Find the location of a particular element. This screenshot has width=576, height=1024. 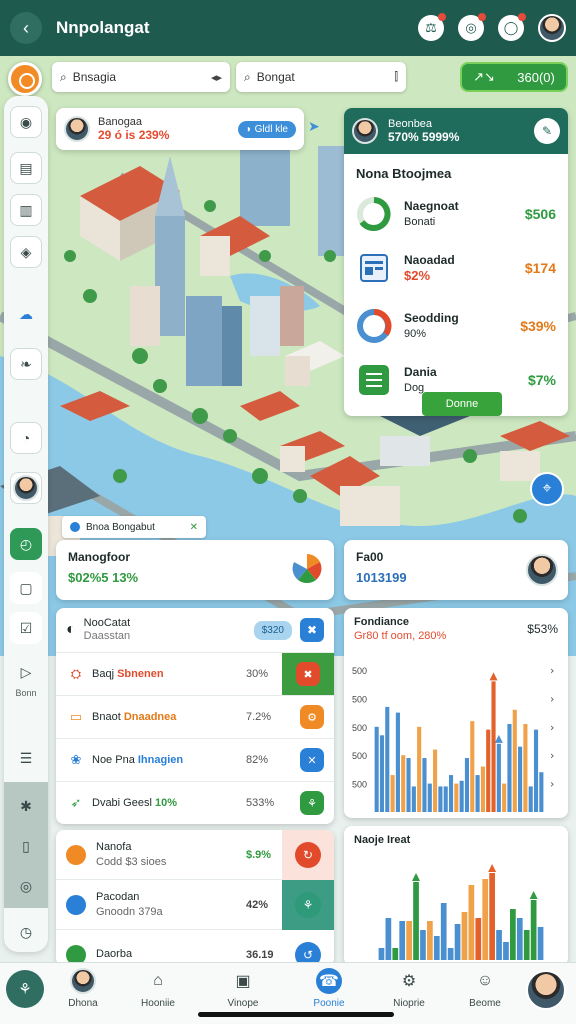

list-row: ⛭ Baqj Sbnenen 30% ✖ is located at coordinates (195, 674).